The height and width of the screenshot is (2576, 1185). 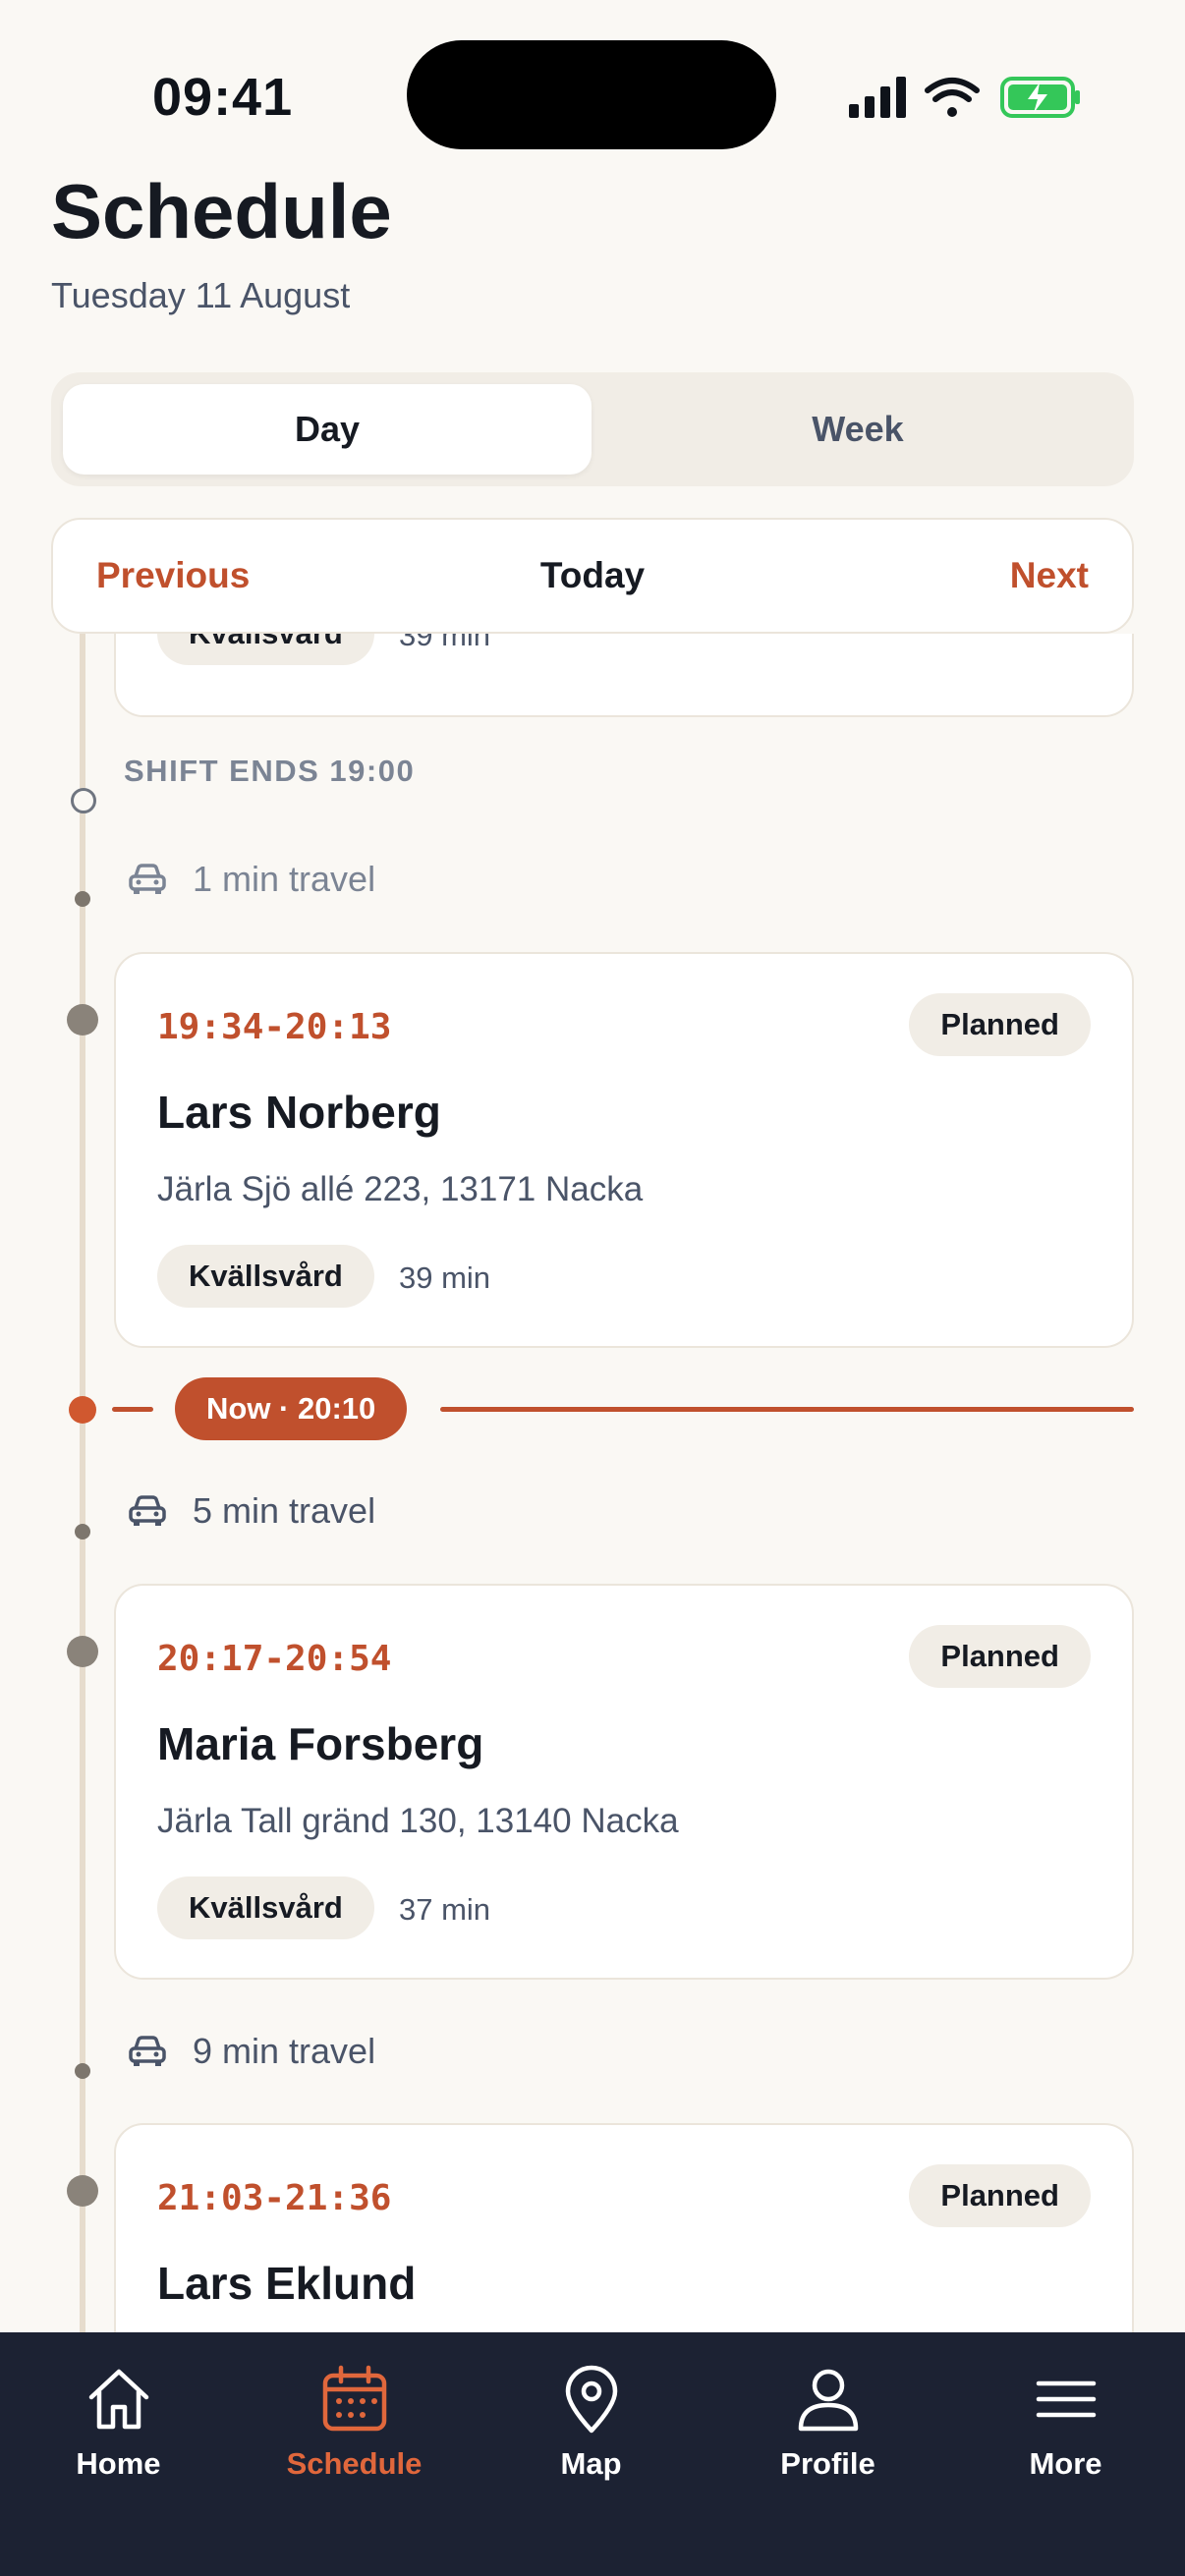 What do you see at coordinates (222, 211) in the screenshot?
I see `page-title: Schedule` at bounding box center [222, 211].